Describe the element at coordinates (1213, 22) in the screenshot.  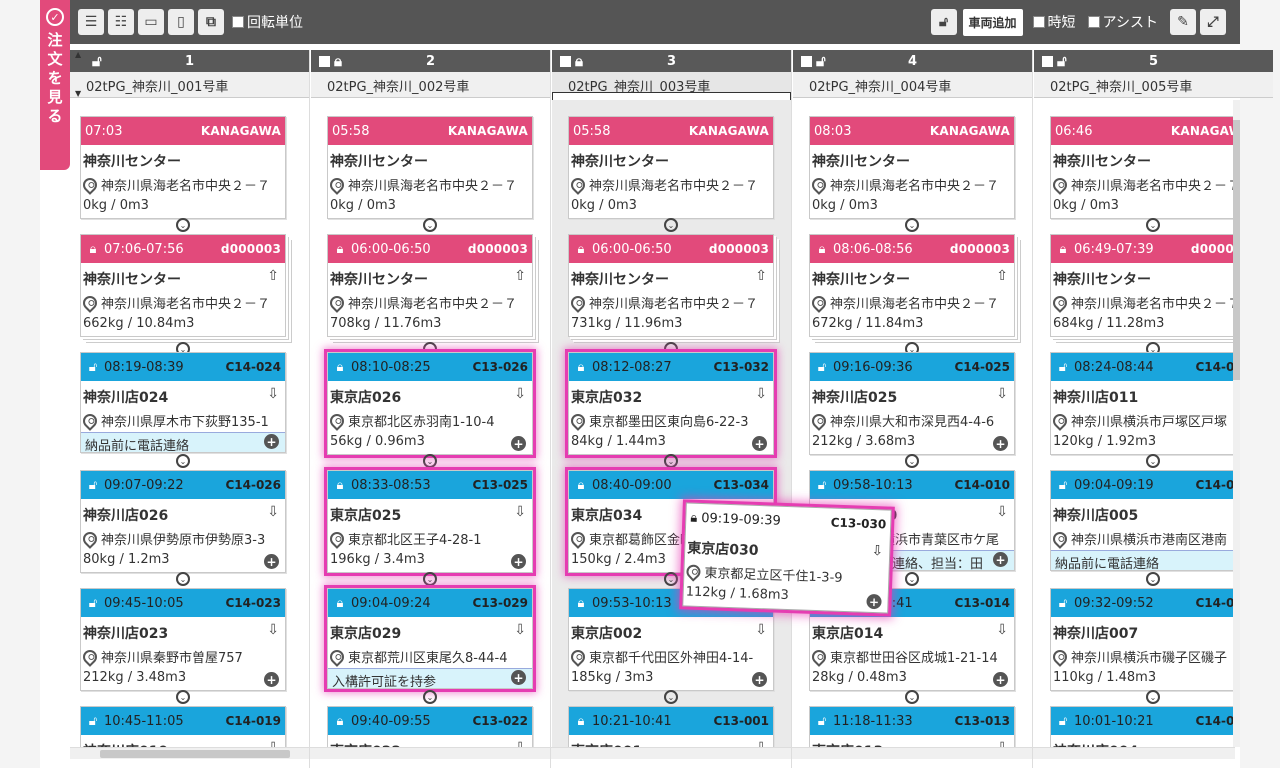
I see `fullscreen-icon: ⤢` at that location.